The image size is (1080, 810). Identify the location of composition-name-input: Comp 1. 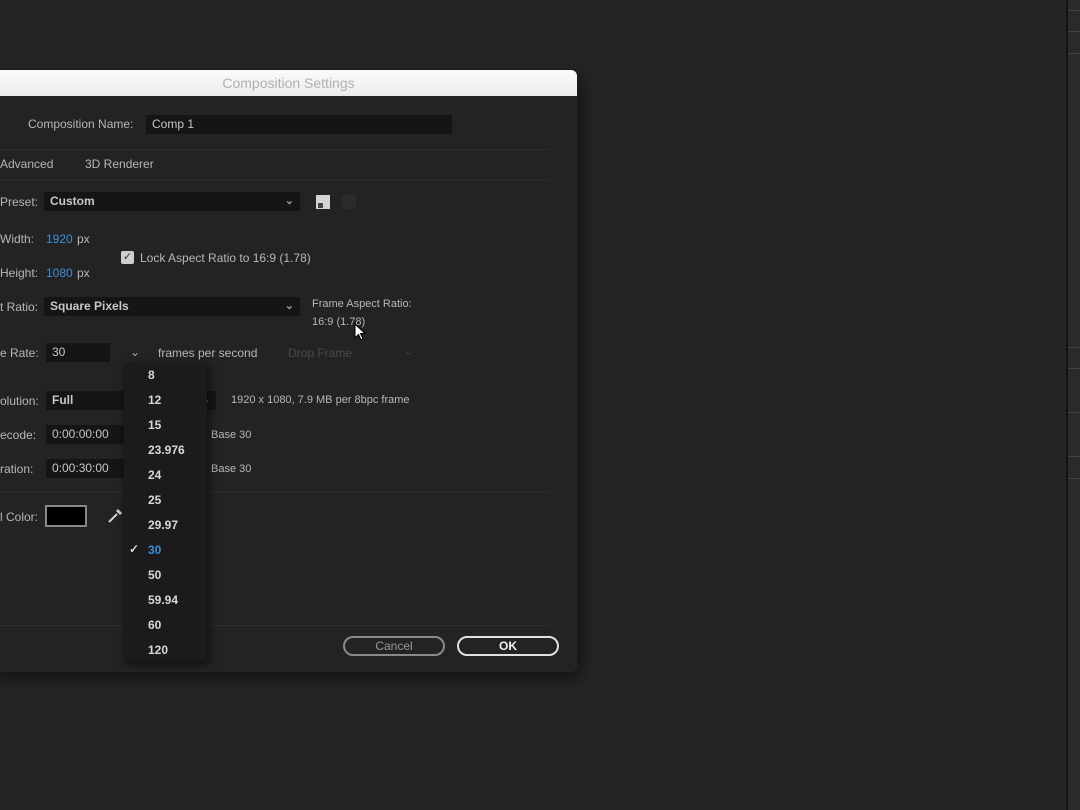
(299, 124).